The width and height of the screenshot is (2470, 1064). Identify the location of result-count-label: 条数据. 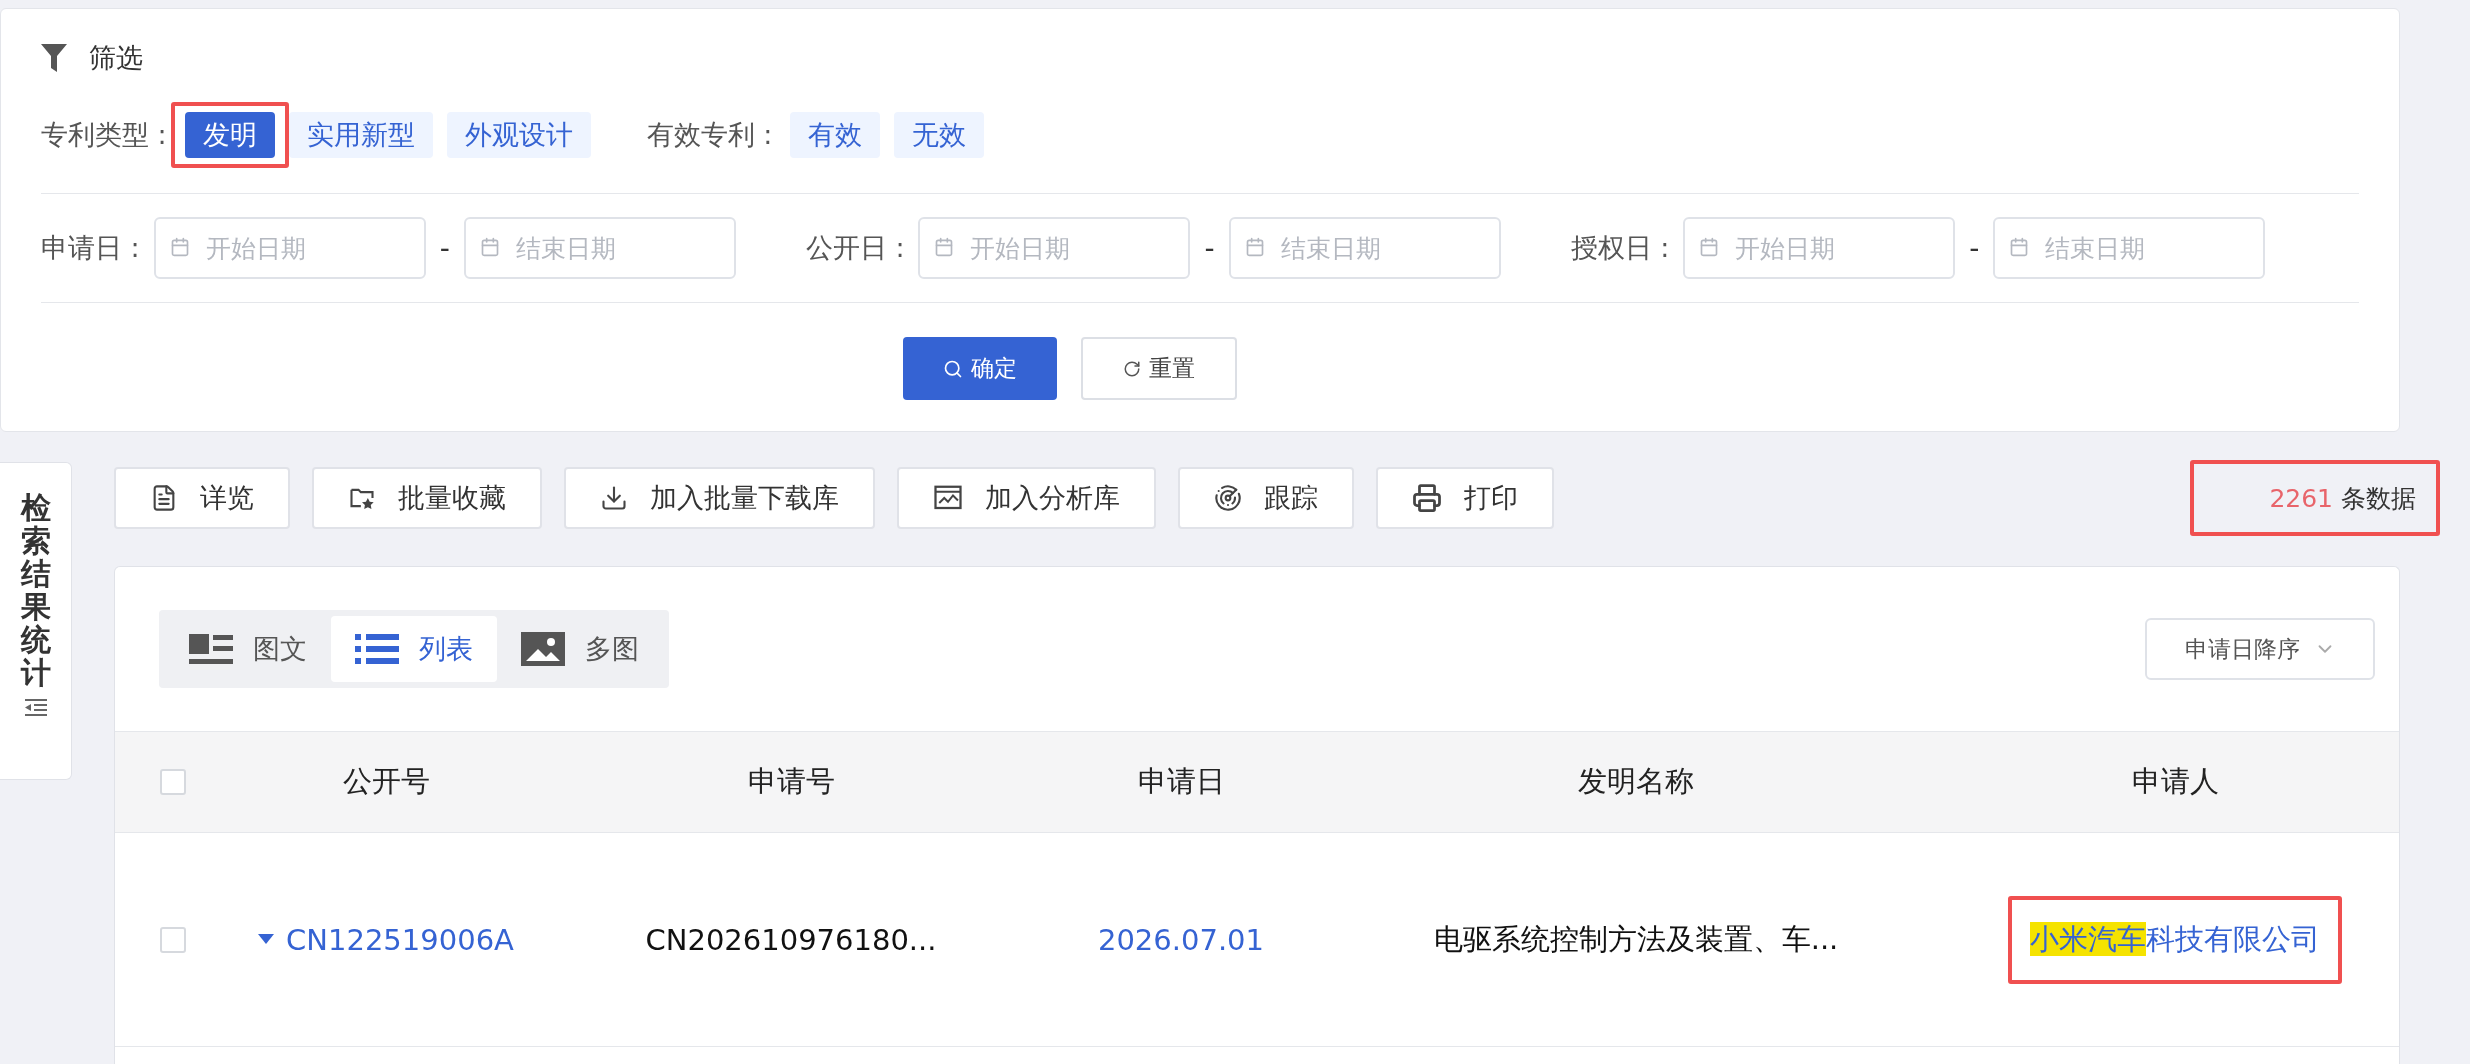
(2378, 498).